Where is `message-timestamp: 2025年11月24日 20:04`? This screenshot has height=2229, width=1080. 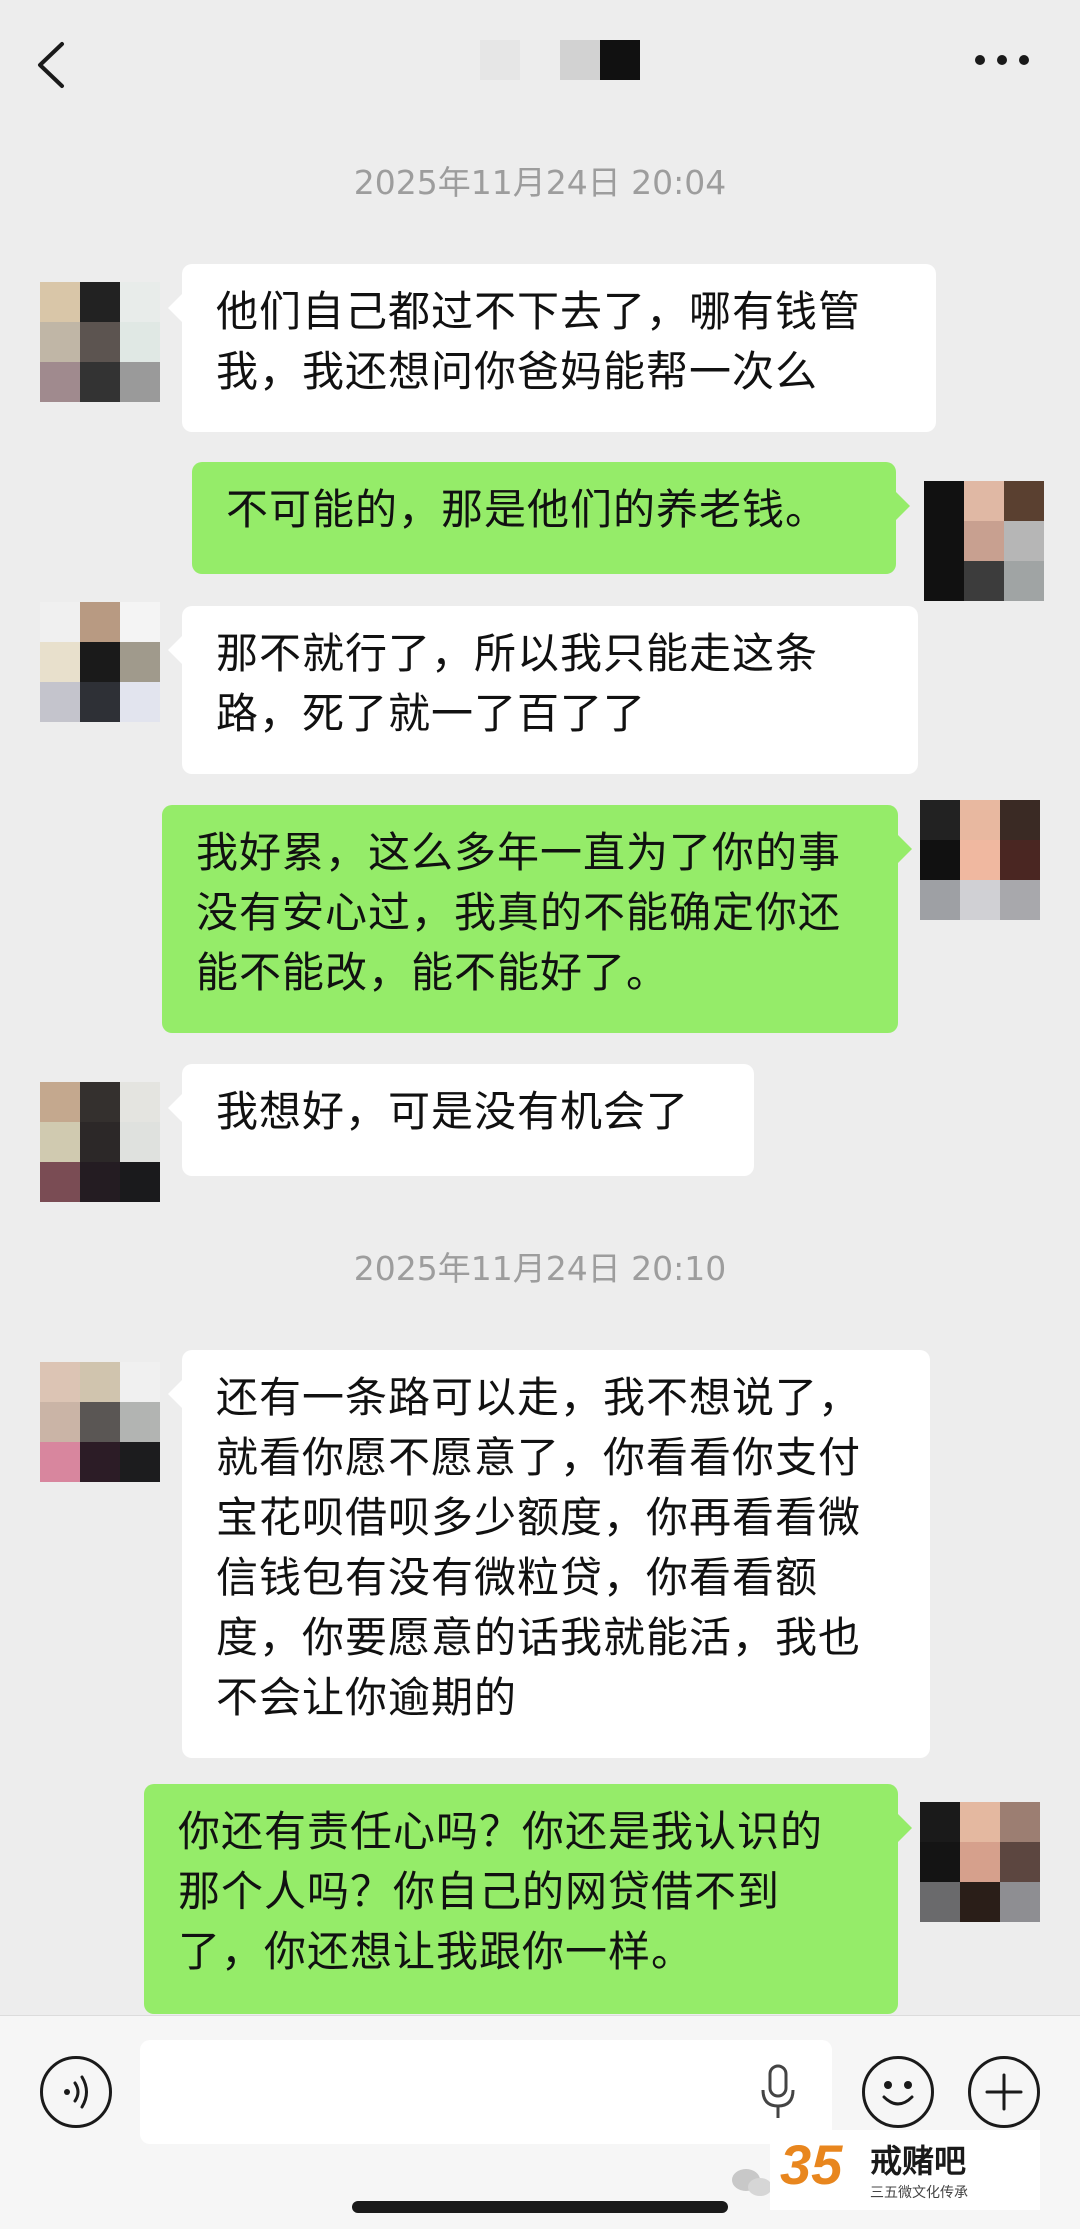 message-timestamp: 2025年11月24日 20:04 is located at coordinates (540, 182).